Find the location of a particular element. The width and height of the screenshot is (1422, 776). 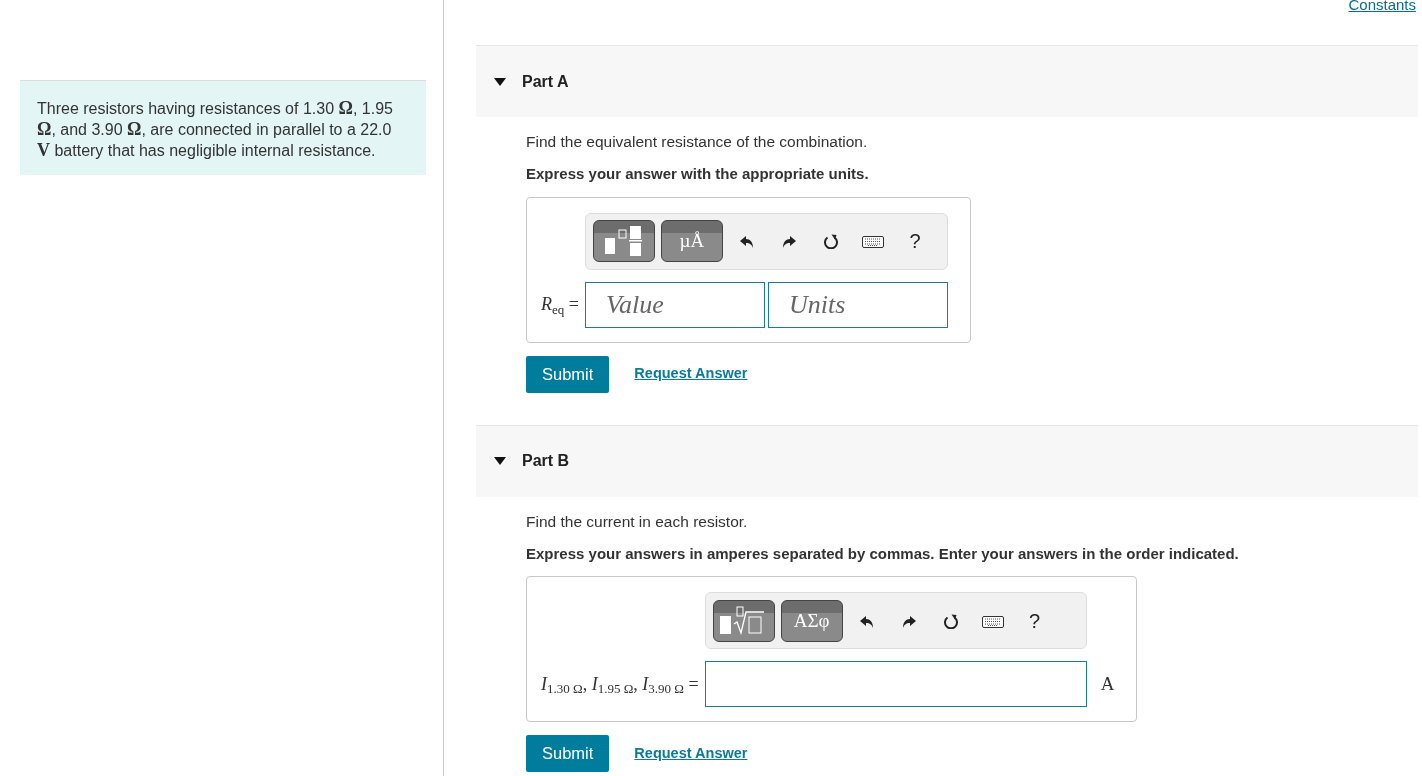

units-field: Units is located at coordinates (857, 304).